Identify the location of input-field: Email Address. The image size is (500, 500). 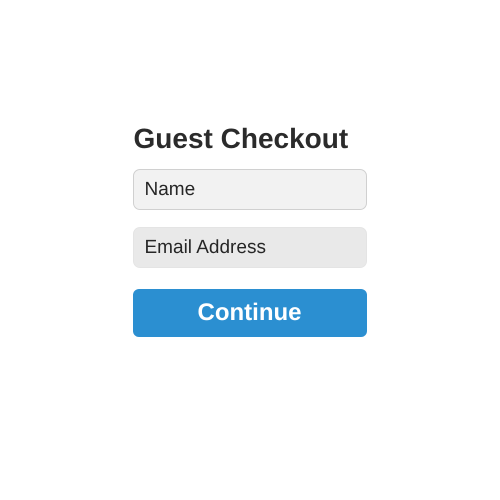
(249, 247).